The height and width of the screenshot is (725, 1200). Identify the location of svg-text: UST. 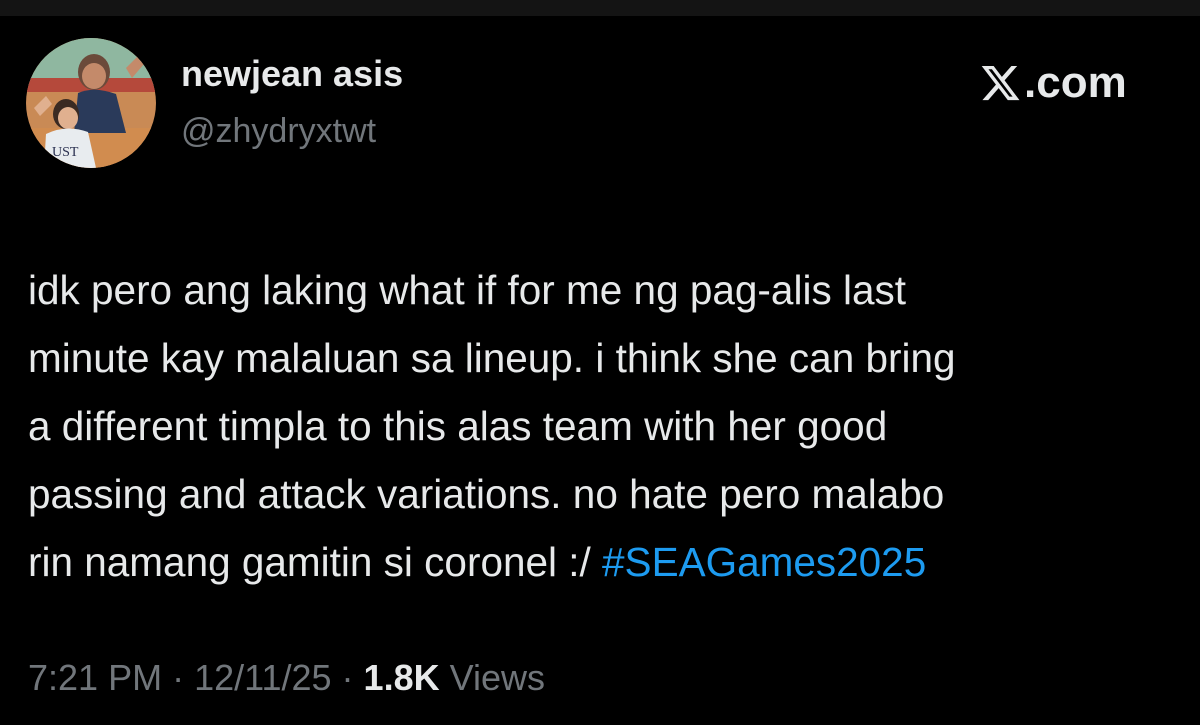
(65, 152).